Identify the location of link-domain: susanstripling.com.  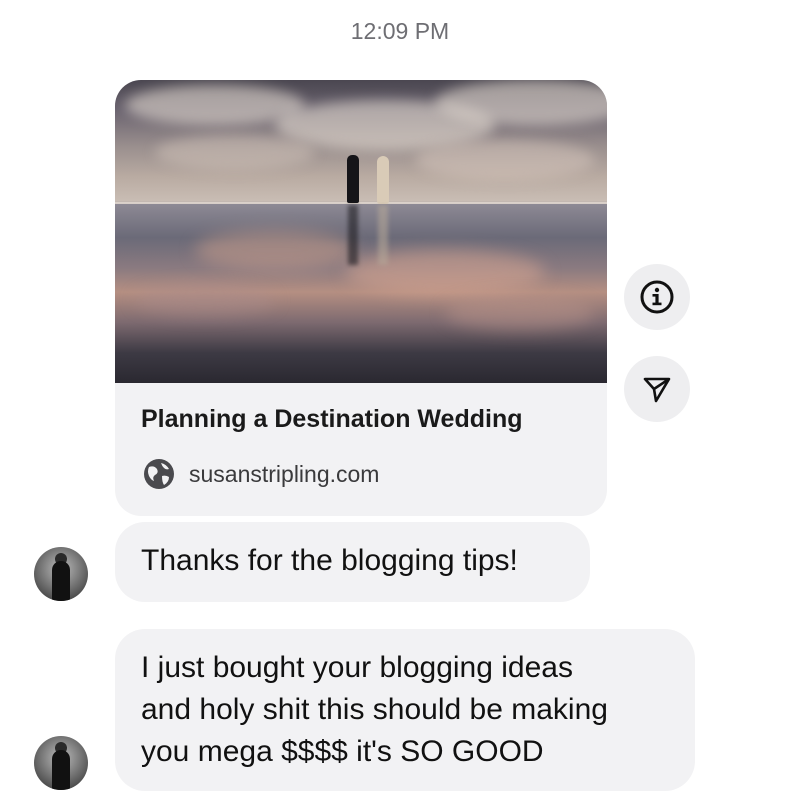
(284, 474).